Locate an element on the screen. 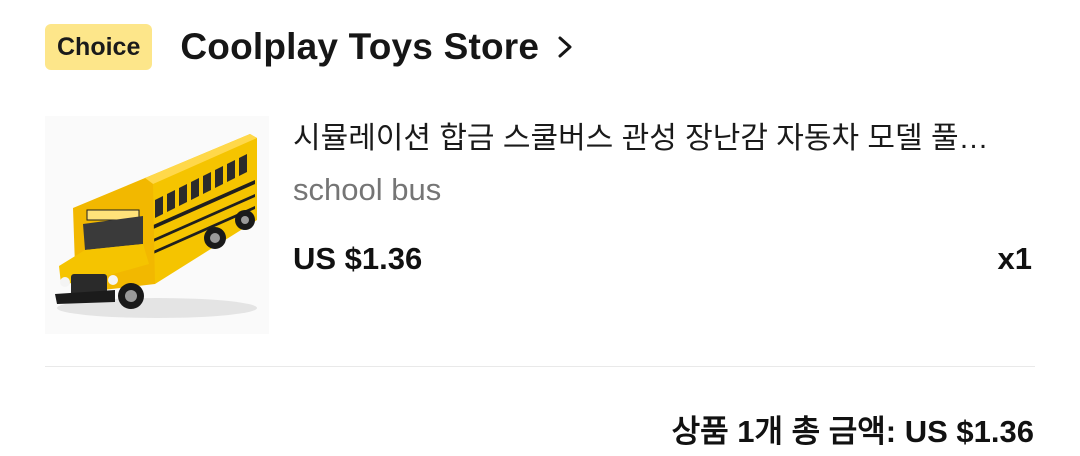 The width and height of the screenshot is (1080, 456). chevron-right-icon is located at coordinates (565, 47).